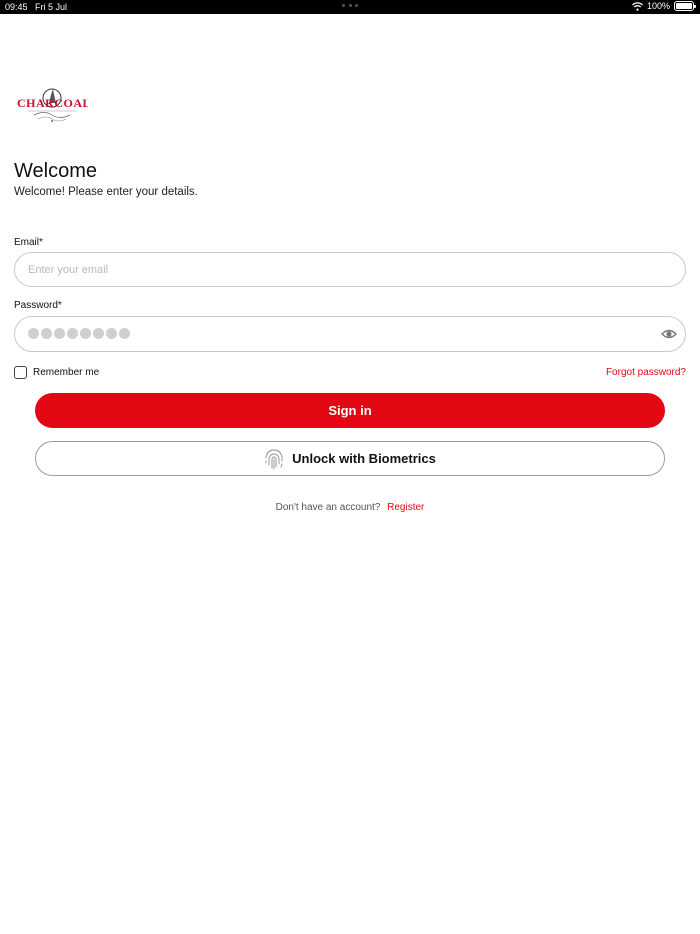 The width and height of the screenshot is (700, 934). I want to click on register-row: Don't have an account? Register, so click(350, 507).